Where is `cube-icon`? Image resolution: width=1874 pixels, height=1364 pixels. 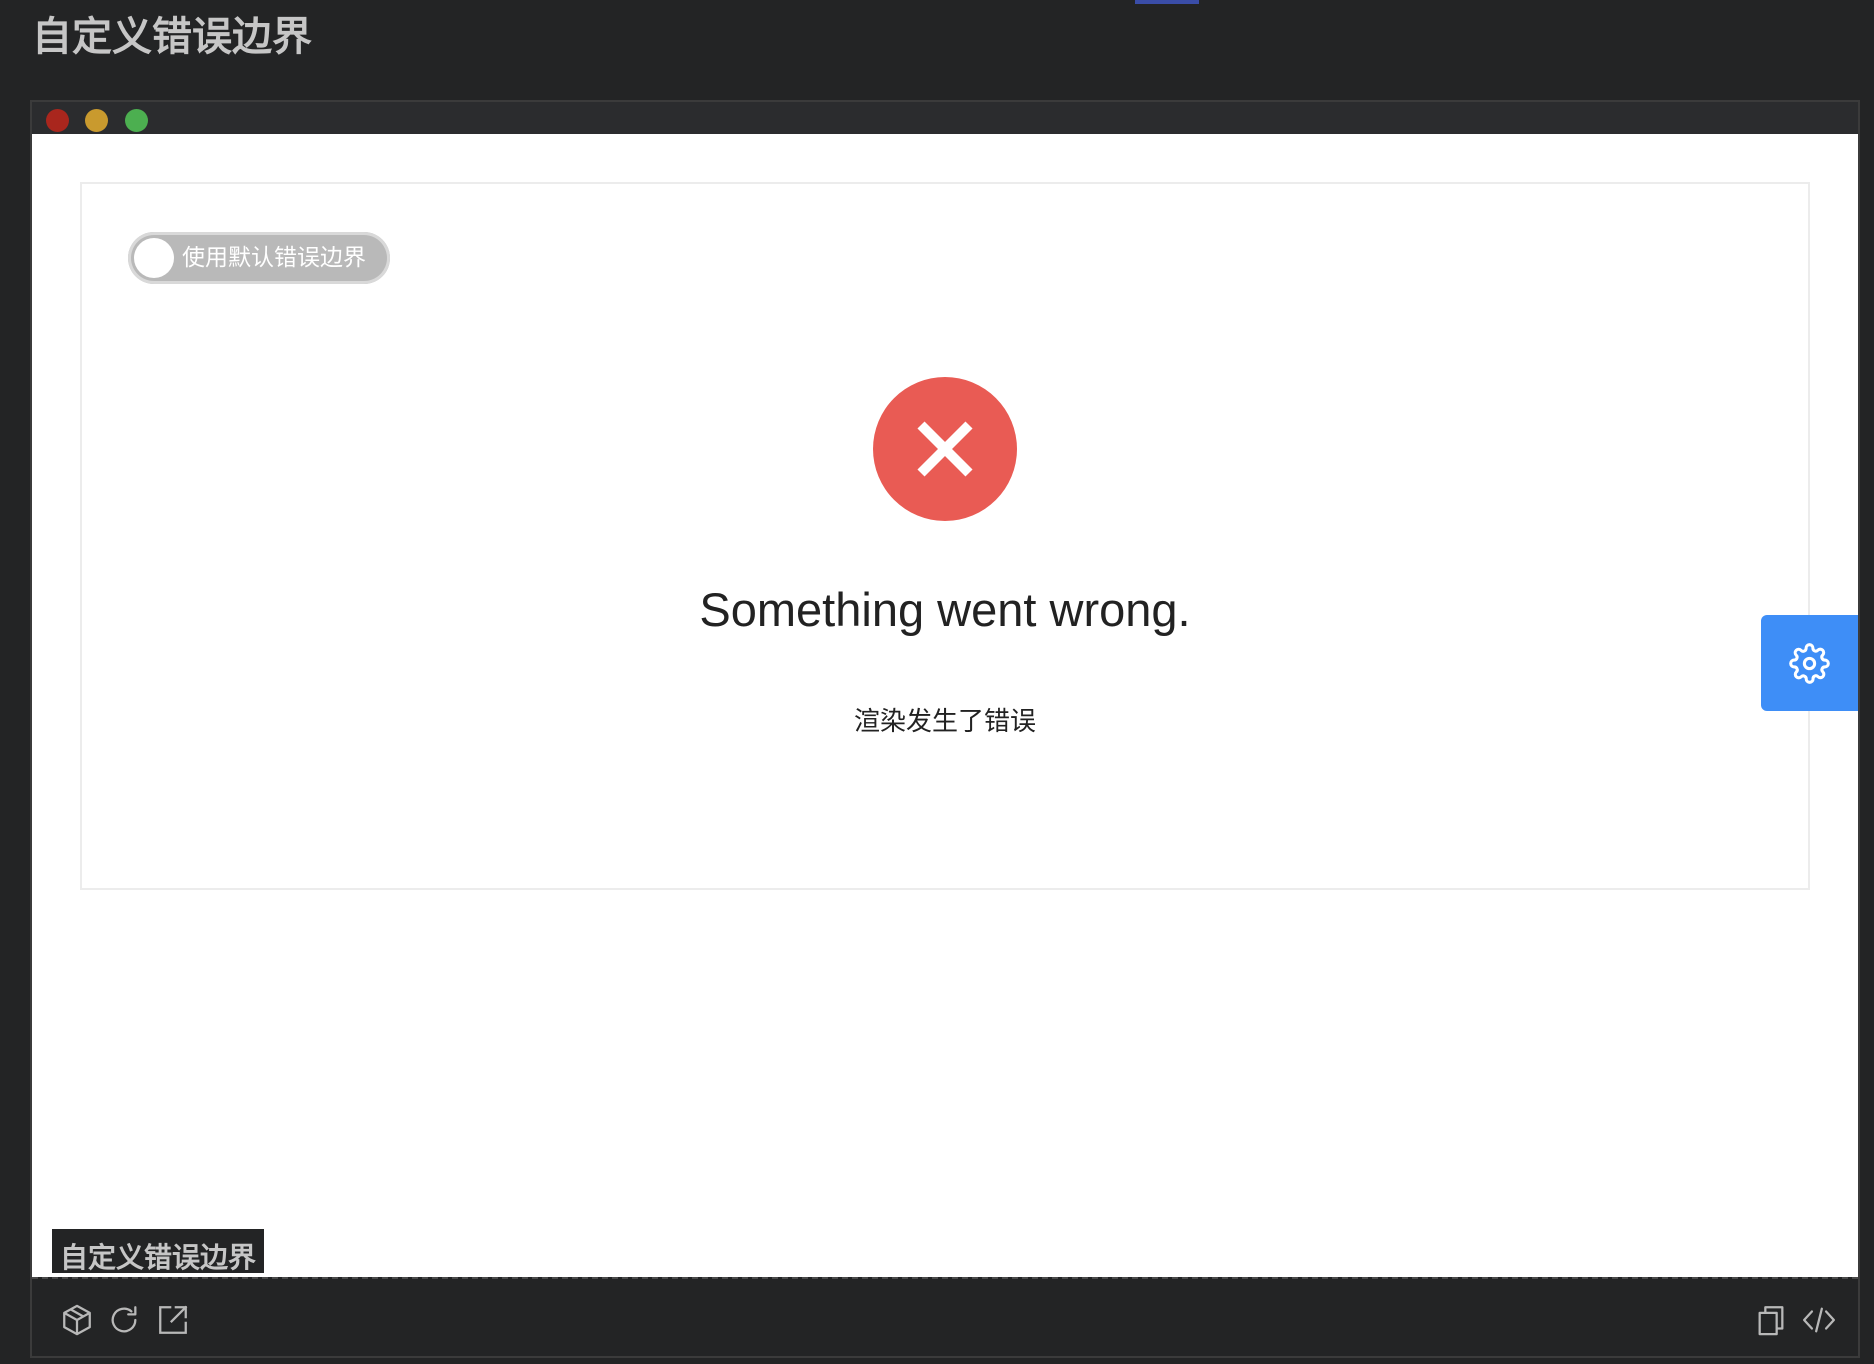
cube-icon is located at coordinates (77, 1320).